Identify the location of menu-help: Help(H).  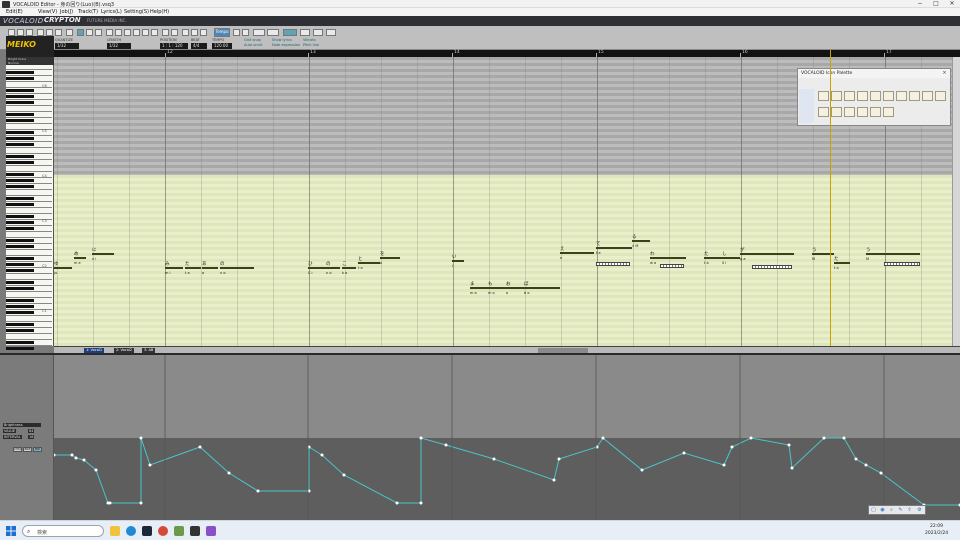
(159, 12).